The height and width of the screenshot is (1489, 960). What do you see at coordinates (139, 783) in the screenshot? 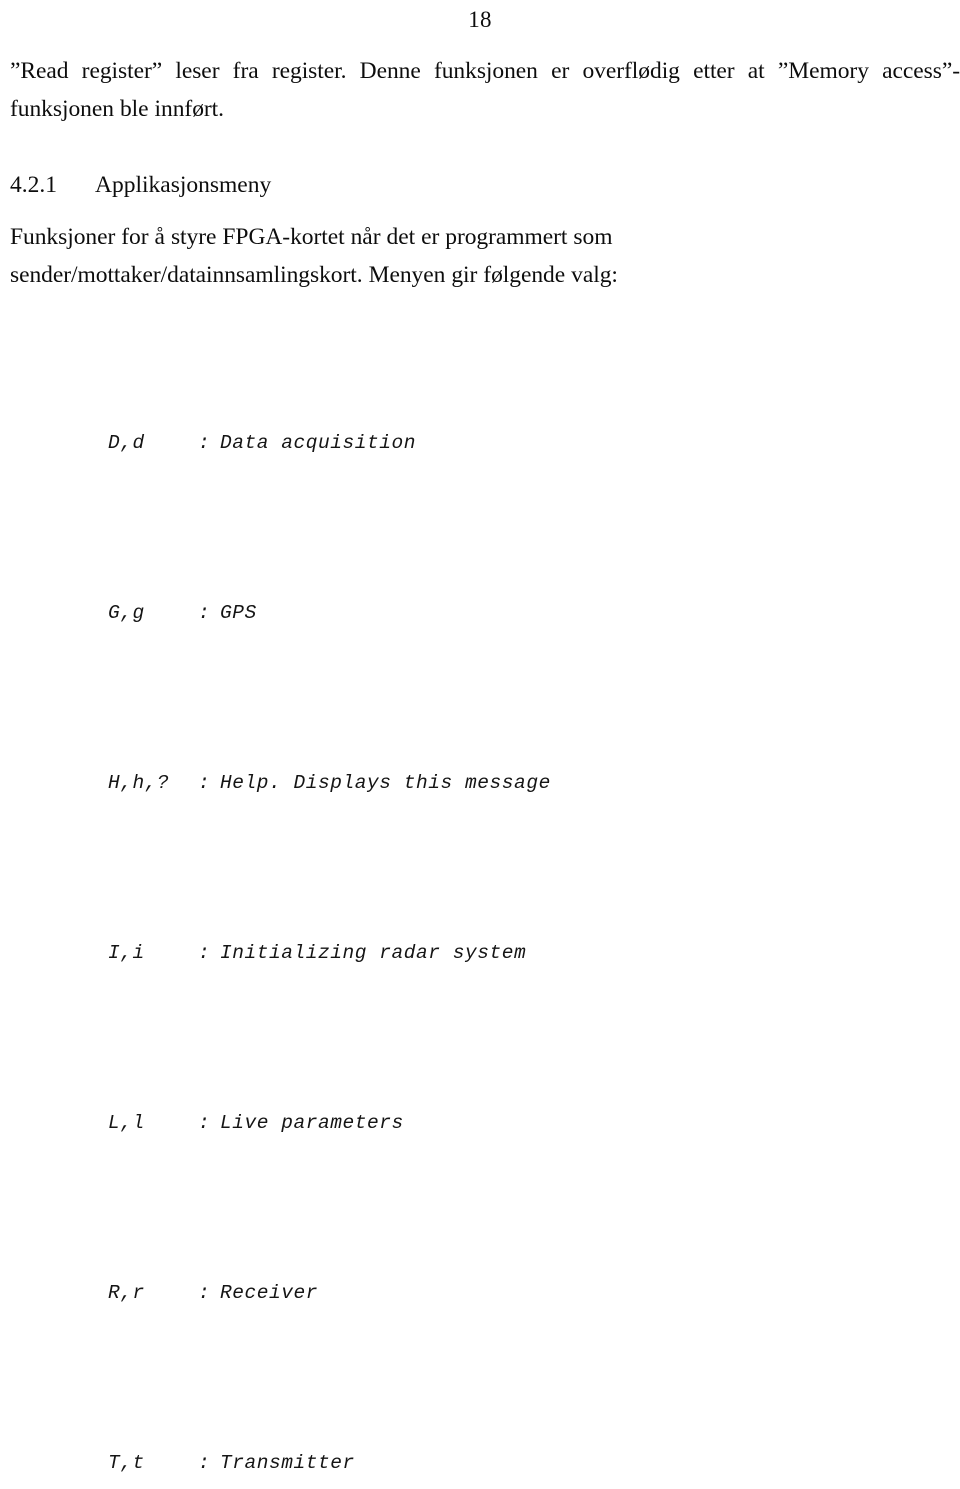
I see `menu-item-key: H,h,?` at bounding box center [139, 783].